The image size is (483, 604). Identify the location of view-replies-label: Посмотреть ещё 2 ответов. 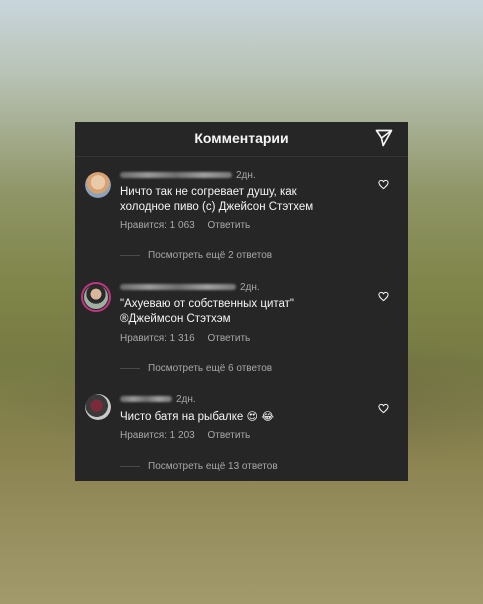
(210, 255).